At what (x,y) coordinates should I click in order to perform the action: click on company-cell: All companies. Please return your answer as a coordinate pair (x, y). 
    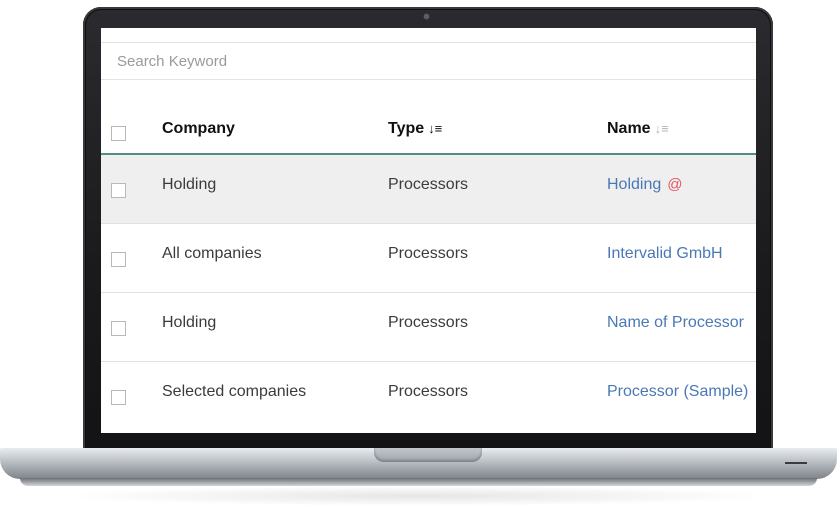
    Looking at the image, I should click on (212, 253).